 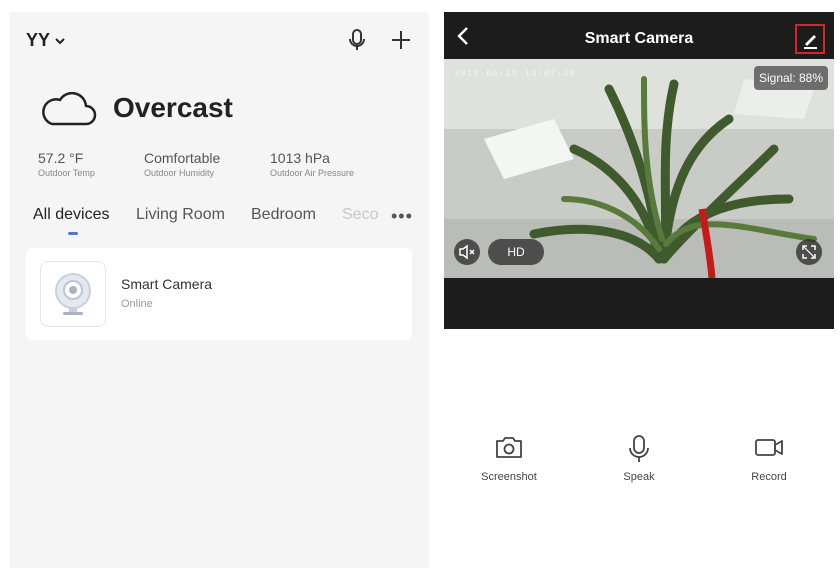 I want to click on stat-temperature: 57.2 °F Outdoor Temp, so click(x=66, y=164).